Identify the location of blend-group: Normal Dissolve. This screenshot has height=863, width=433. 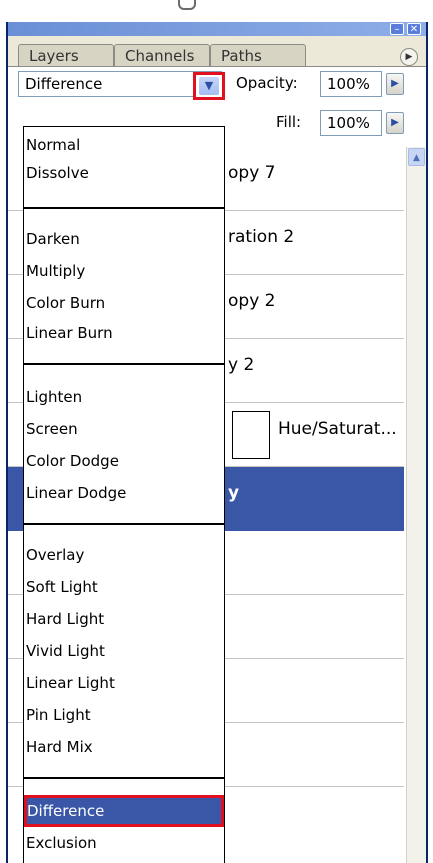
(124, 168).